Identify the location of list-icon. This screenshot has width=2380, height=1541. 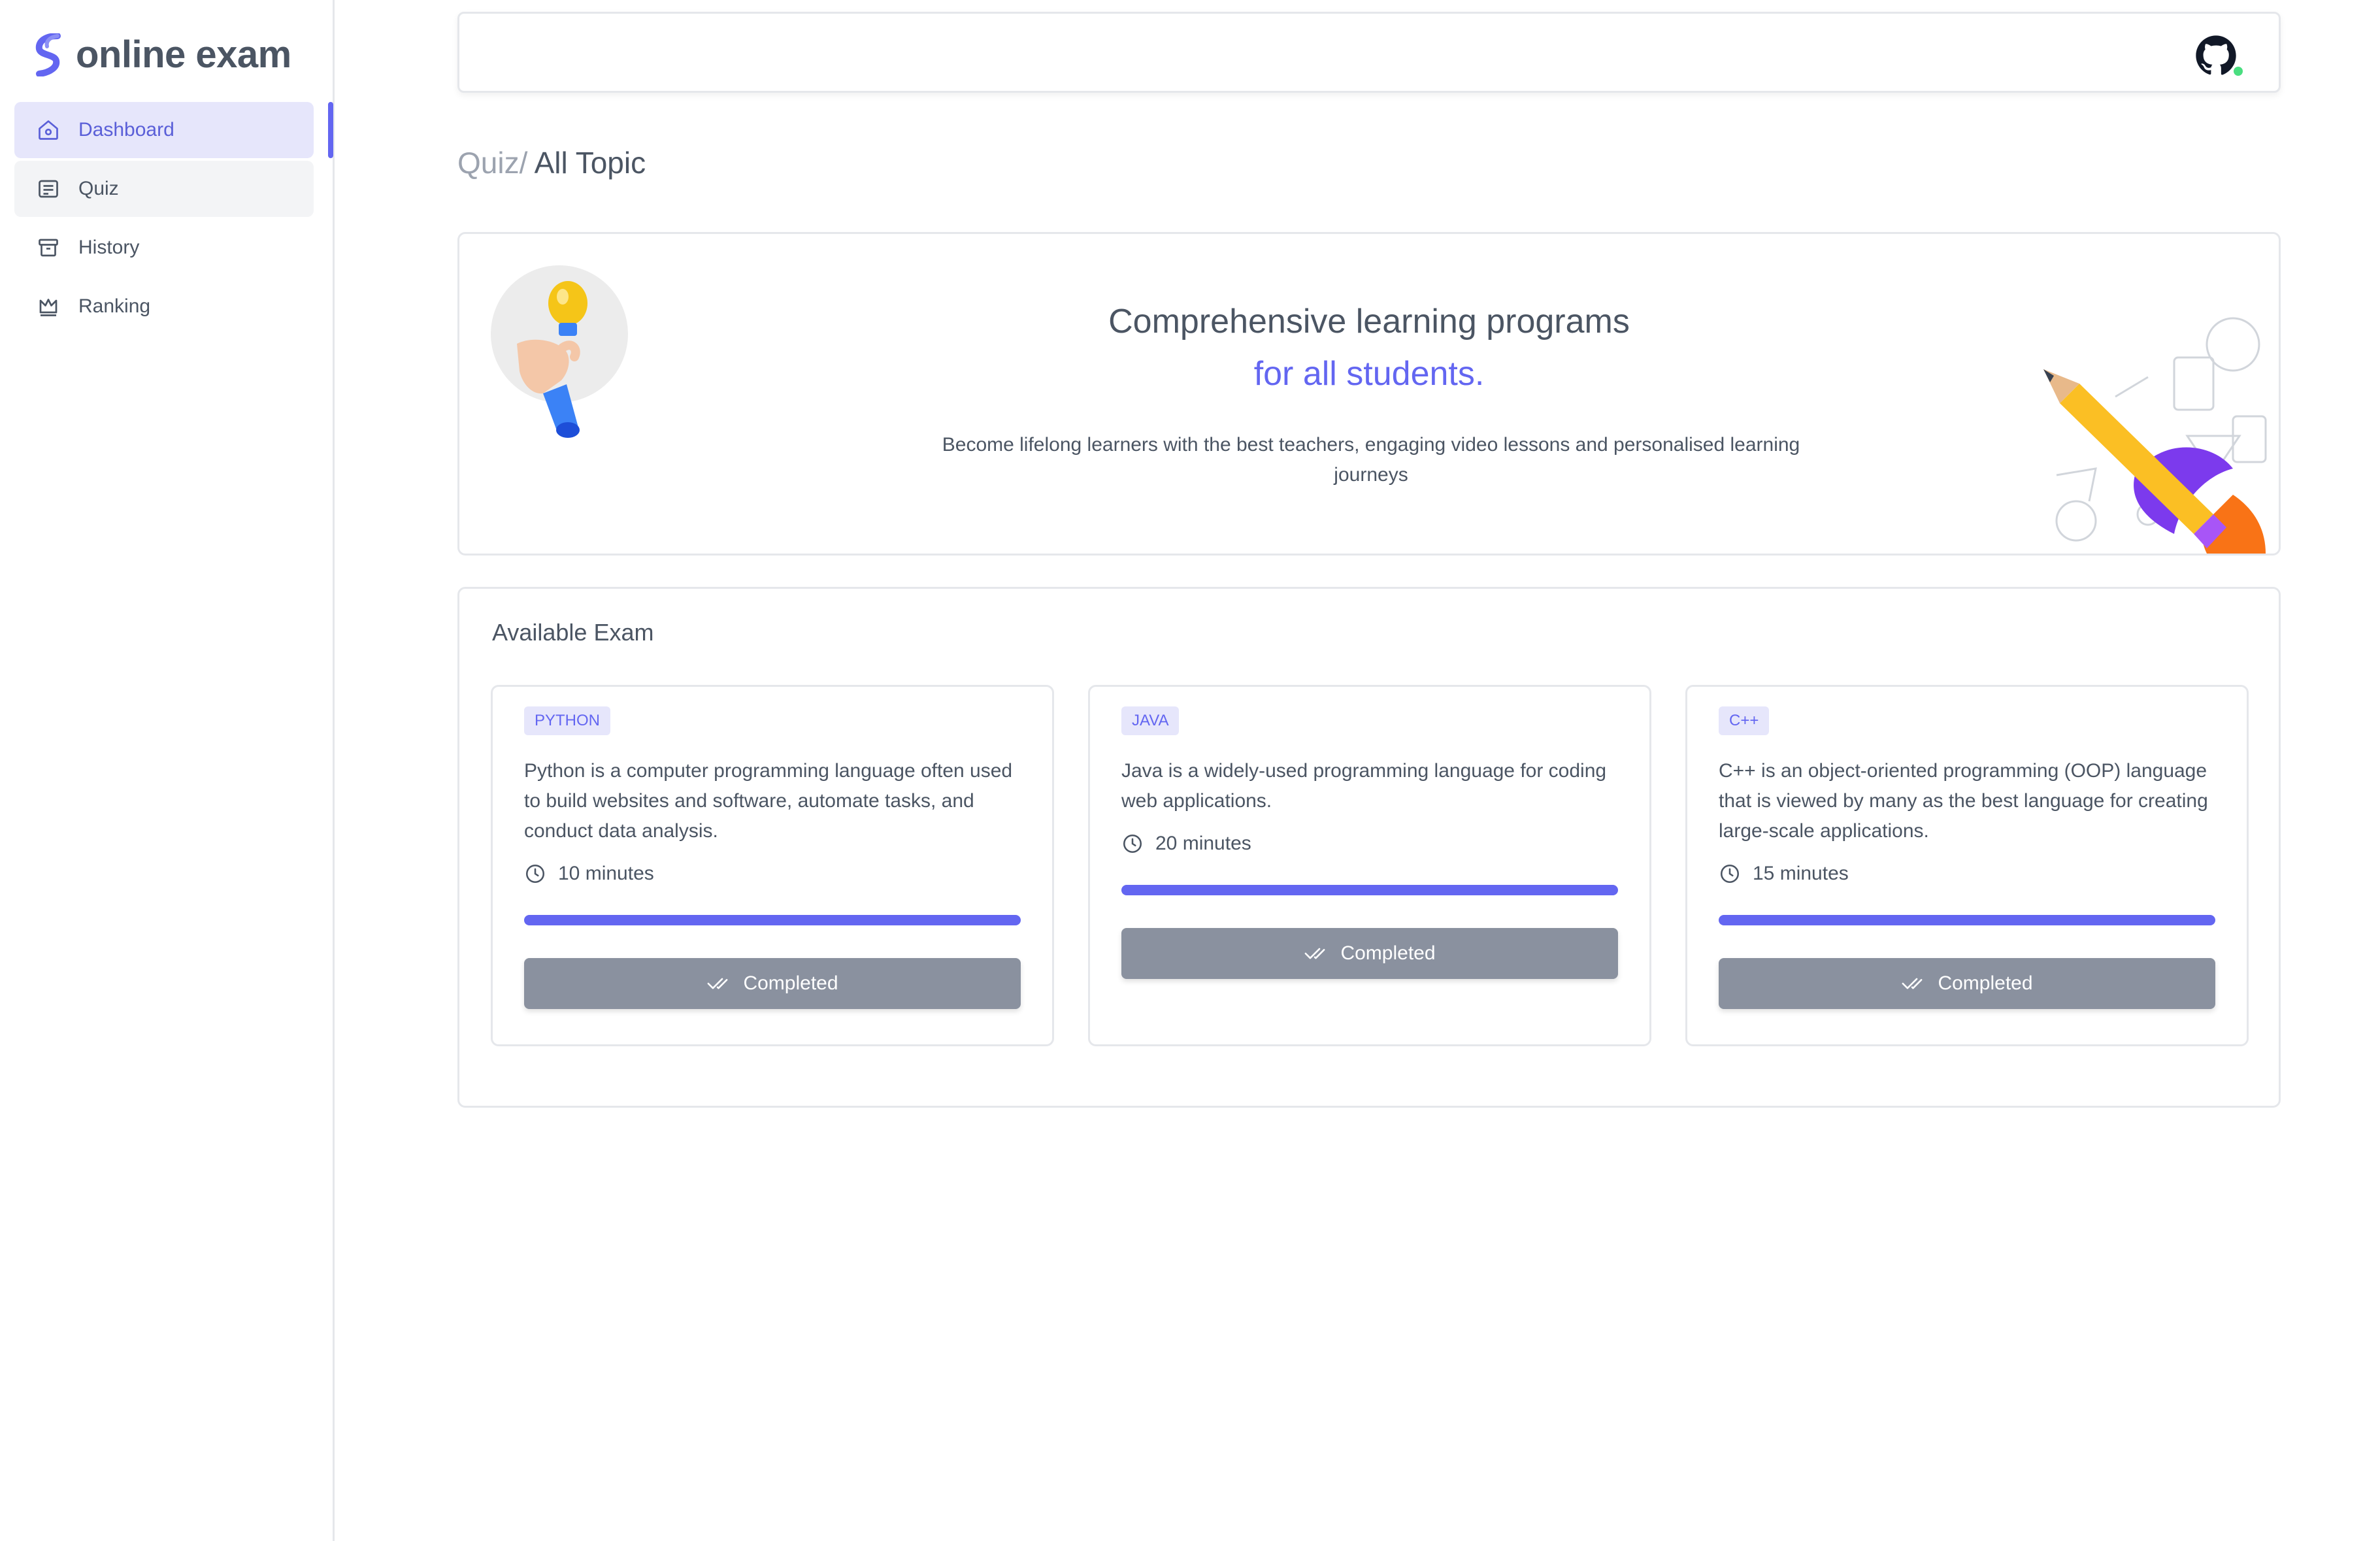
(48, 189).